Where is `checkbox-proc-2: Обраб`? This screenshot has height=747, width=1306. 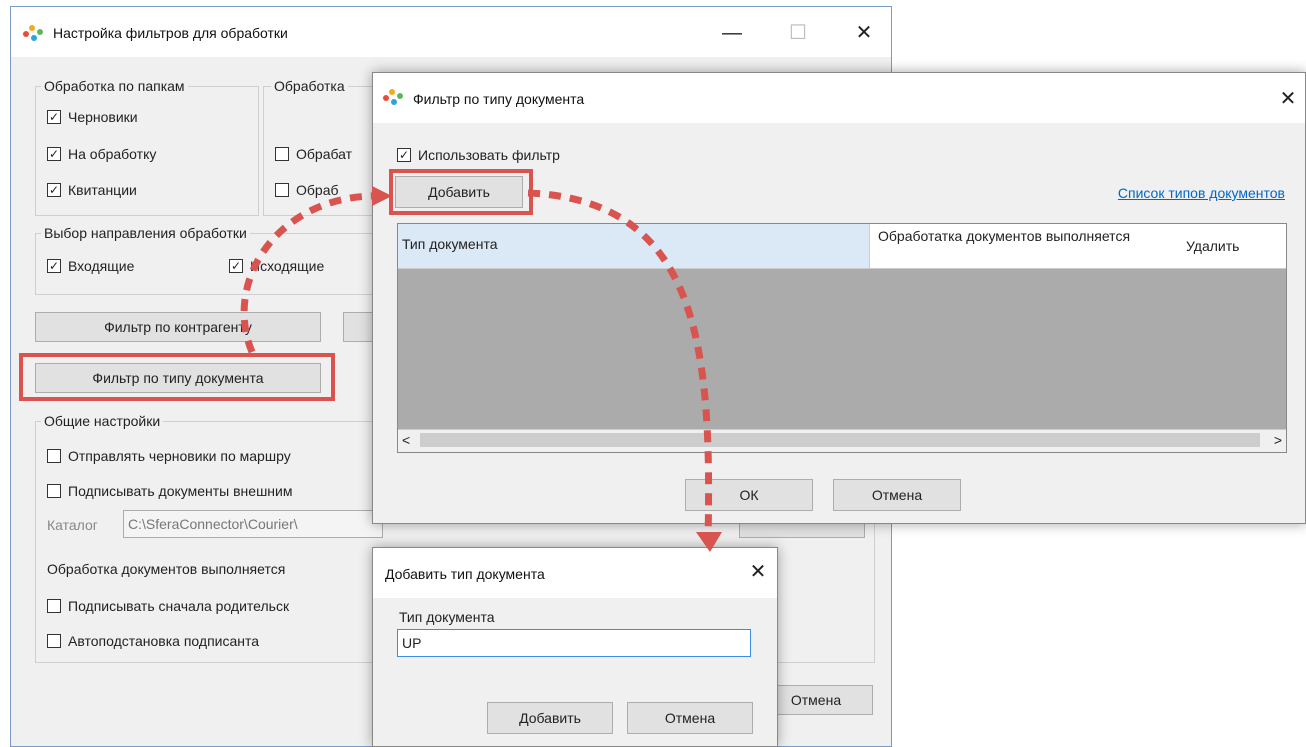
checkbox-proc-2: Обраб is located at coordinates (307, 190).